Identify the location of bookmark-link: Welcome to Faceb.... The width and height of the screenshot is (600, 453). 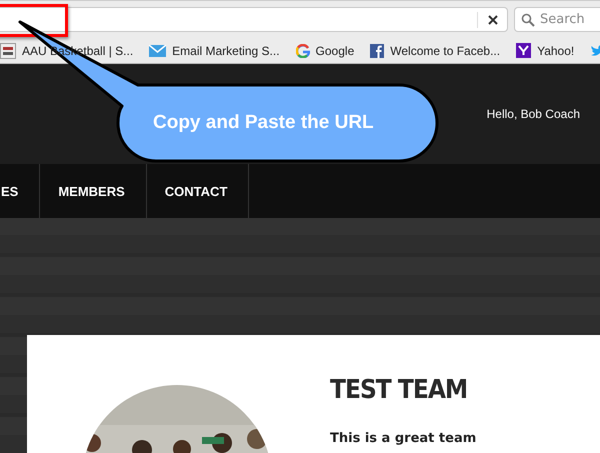
(445, 51).